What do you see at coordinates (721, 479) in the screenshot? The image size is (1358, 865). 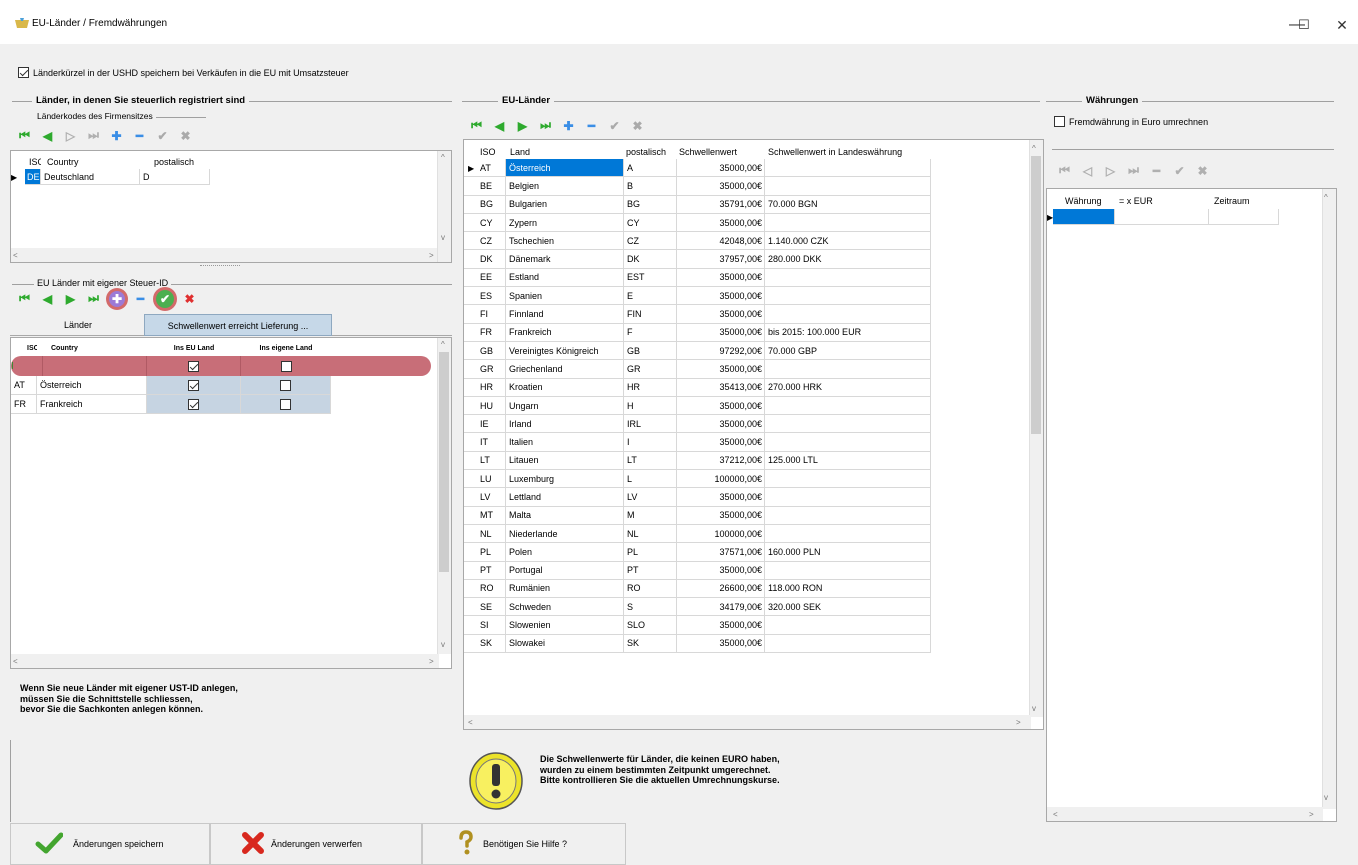 I see `eu-threshold-cell: 100000,00€` at bounding box center [721, 479].